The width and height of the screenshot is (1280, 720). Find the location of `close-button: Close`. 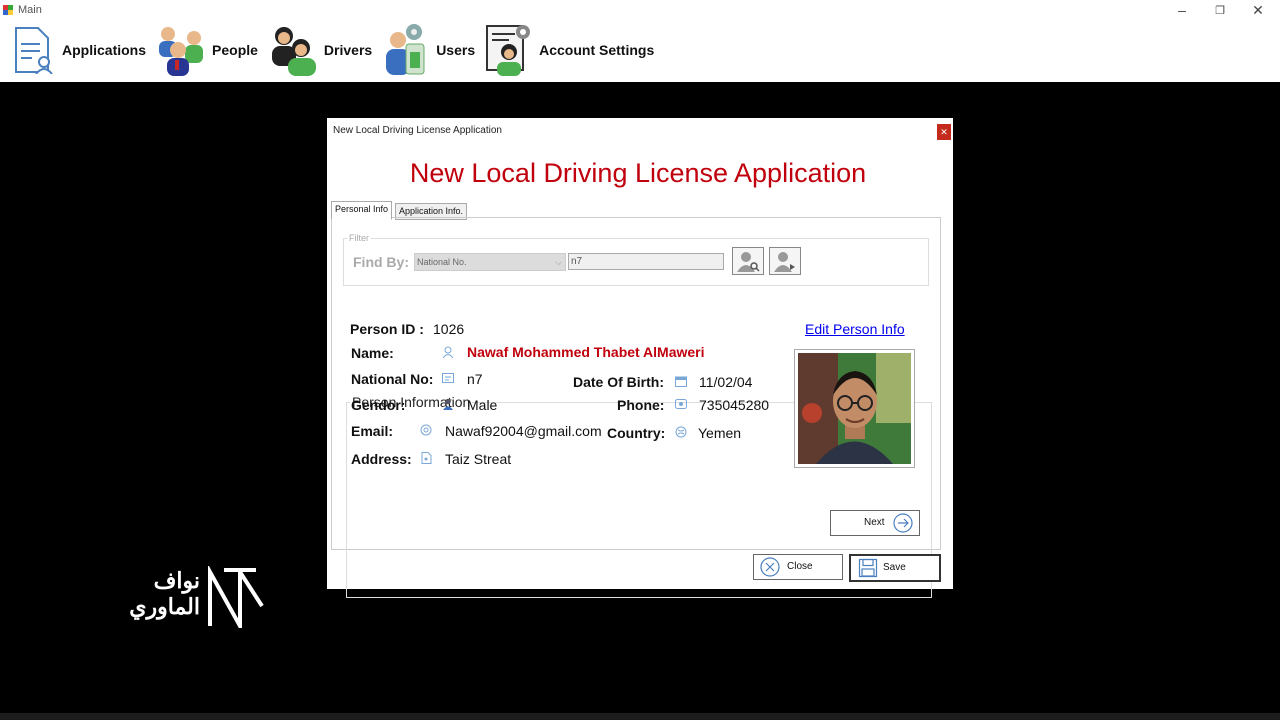

close-button: Close is located at coordinates (798, 567).